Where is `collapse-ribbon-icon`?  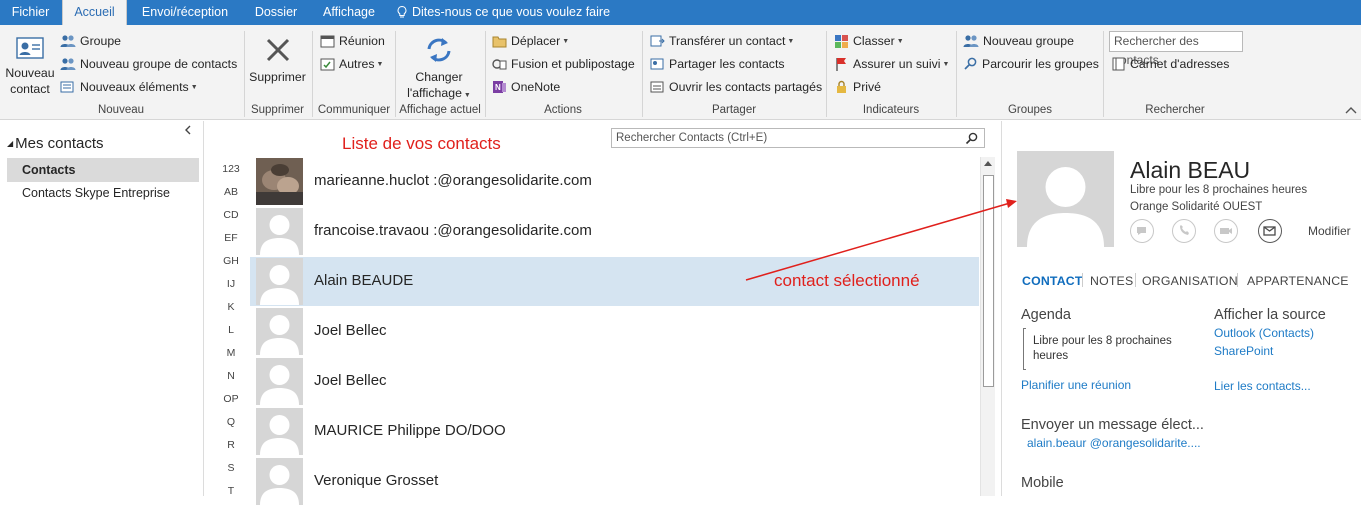
collapse-ribbon-icon is located at coordinates (1351, 110).